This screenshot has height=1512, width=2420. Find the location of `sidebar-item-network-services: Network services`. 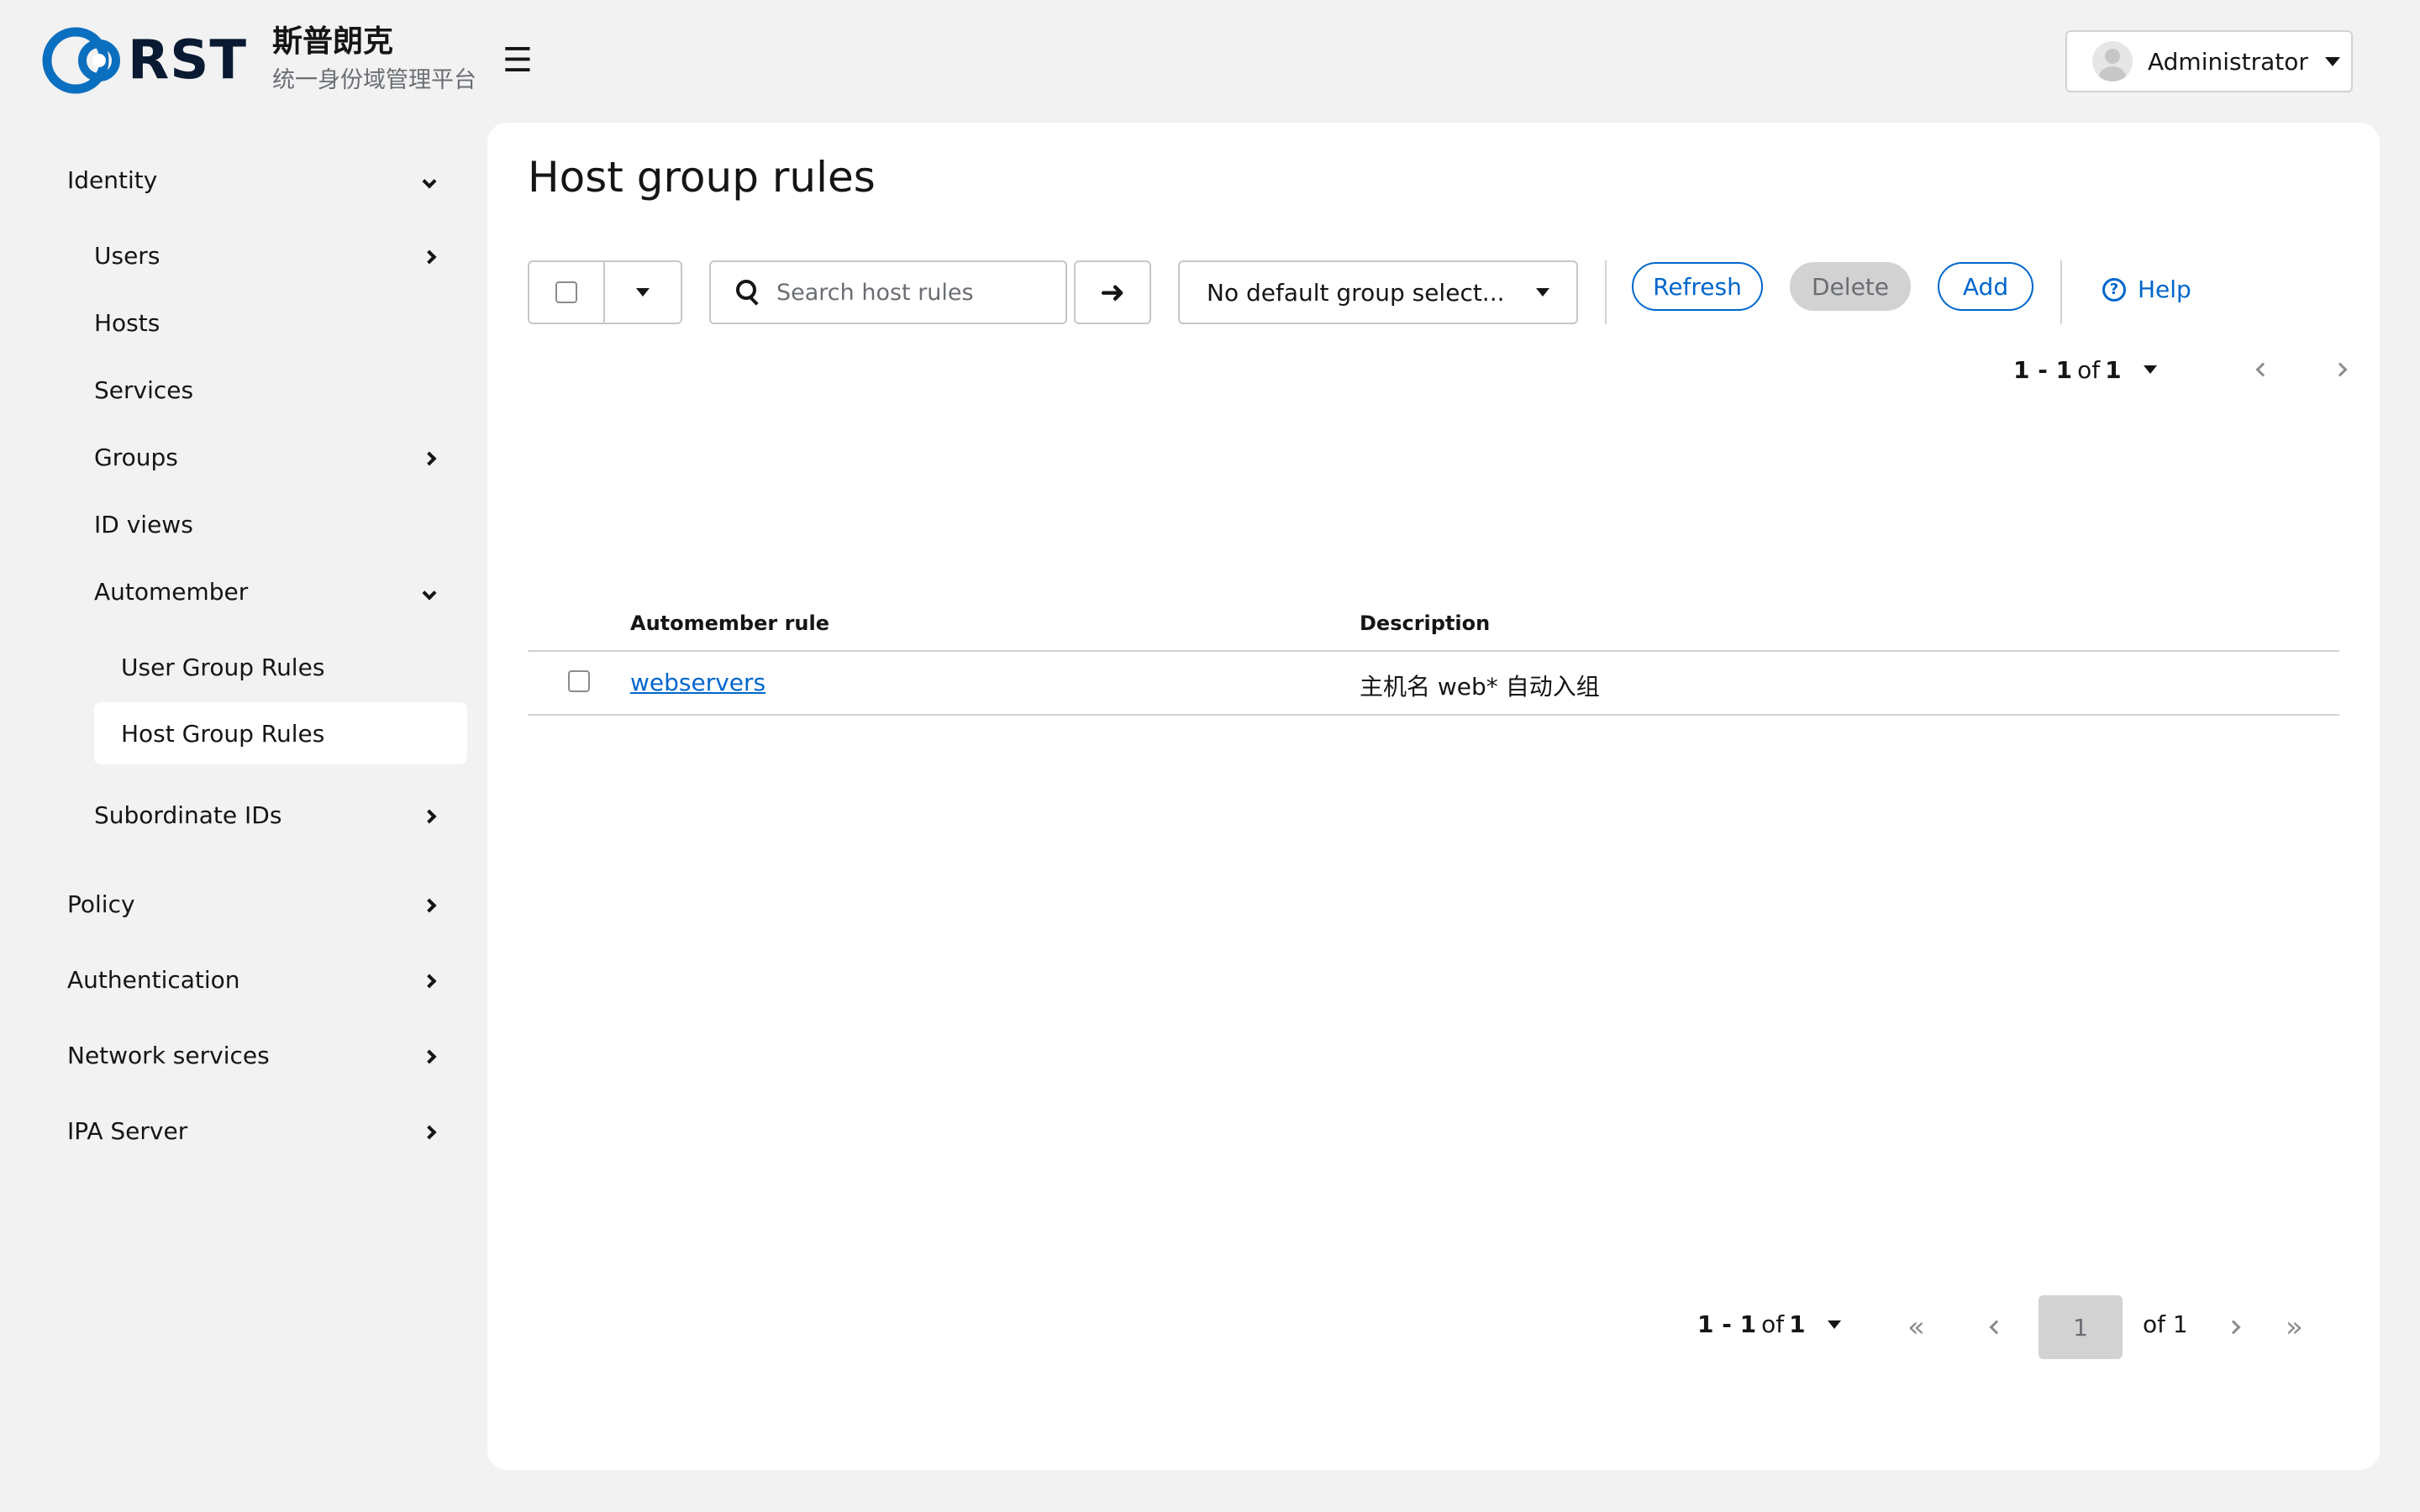

sidebar-item-network-services: Network services is located at coordinates (255, 1055).